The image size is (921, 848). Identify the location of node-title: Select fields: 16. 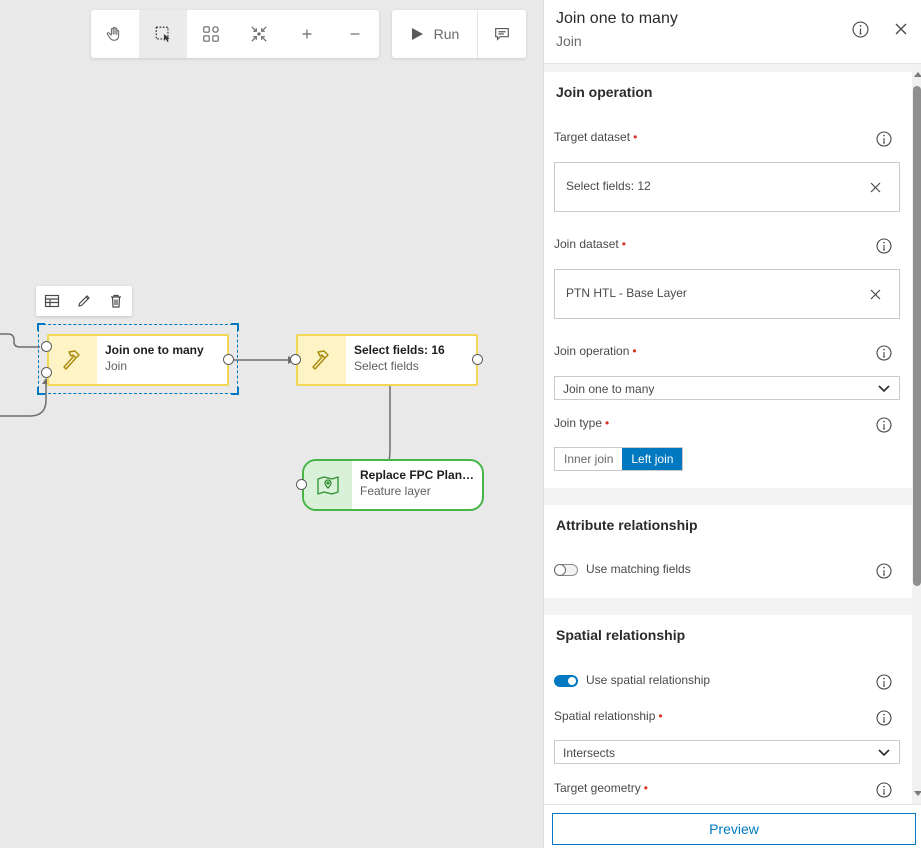
(399, 350).